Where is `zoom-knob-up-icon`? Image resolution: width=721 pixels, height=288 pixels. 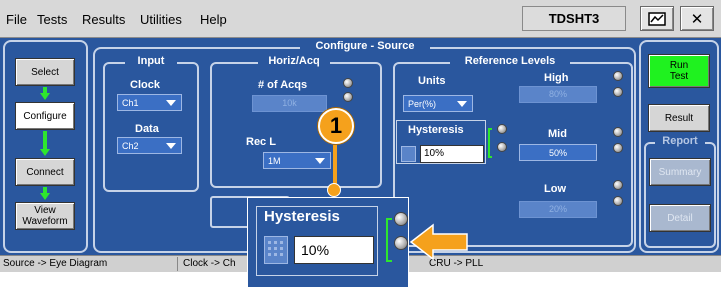 zoom-knob-up-icon is located at coordinates (401, 219).